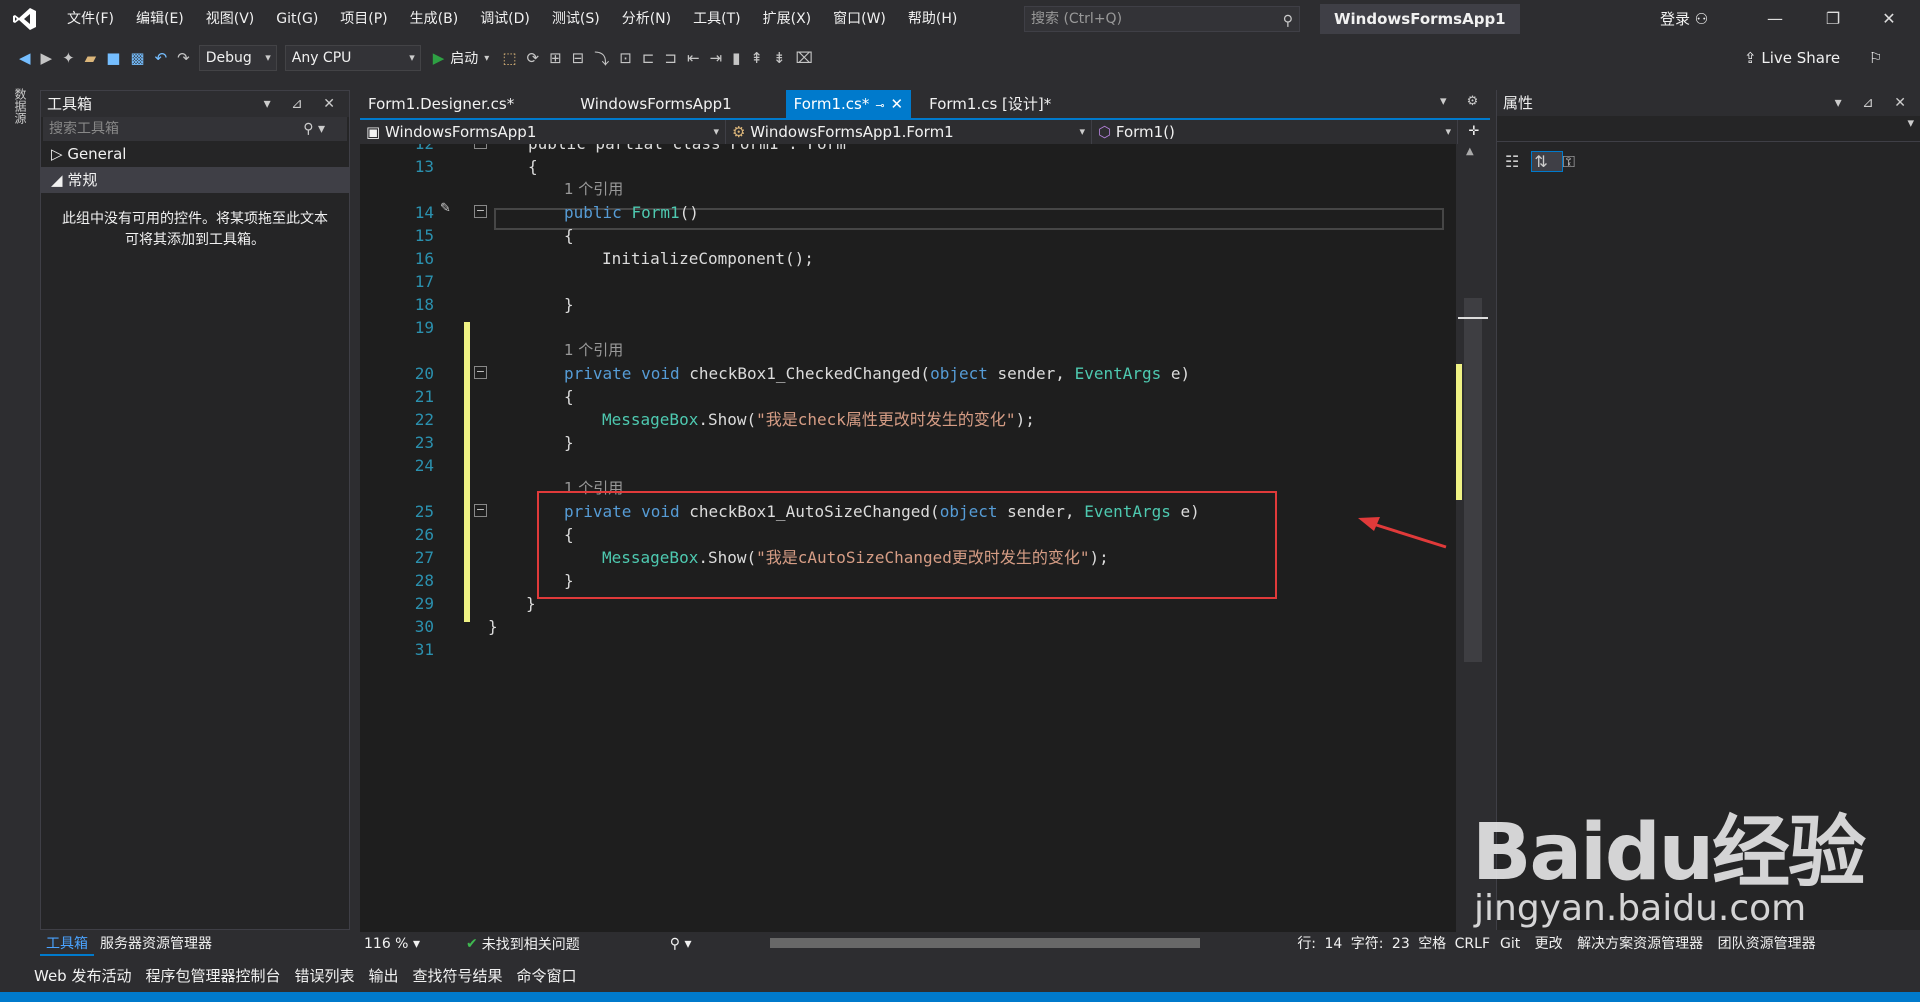  Describe the element at coordinates (297, 19) in the screenshot. I see `menu-git: Git(G)` at that location.